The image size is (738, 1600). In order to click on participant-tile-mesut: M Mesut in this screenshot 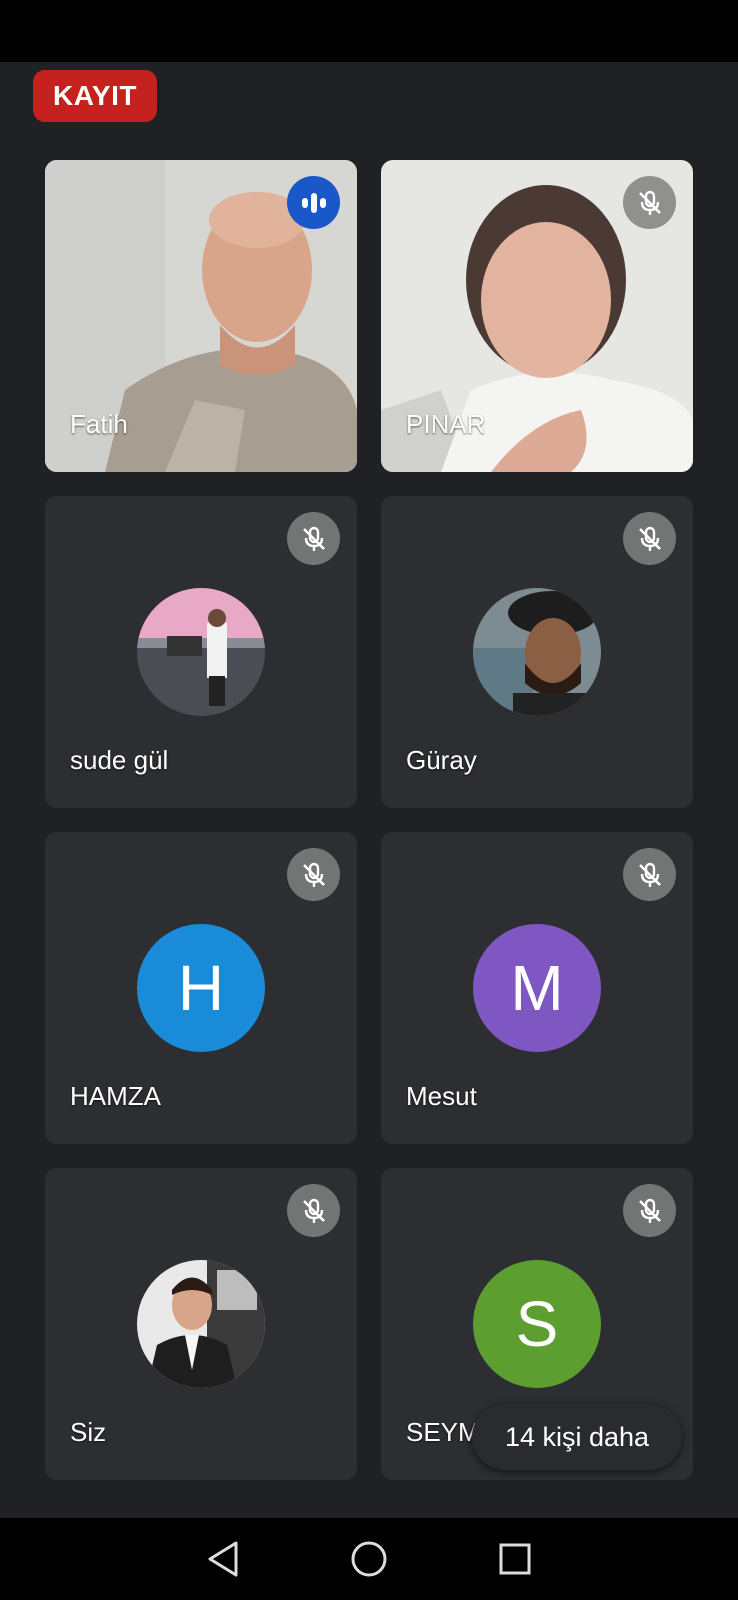, I will do `click(537, 988)`.